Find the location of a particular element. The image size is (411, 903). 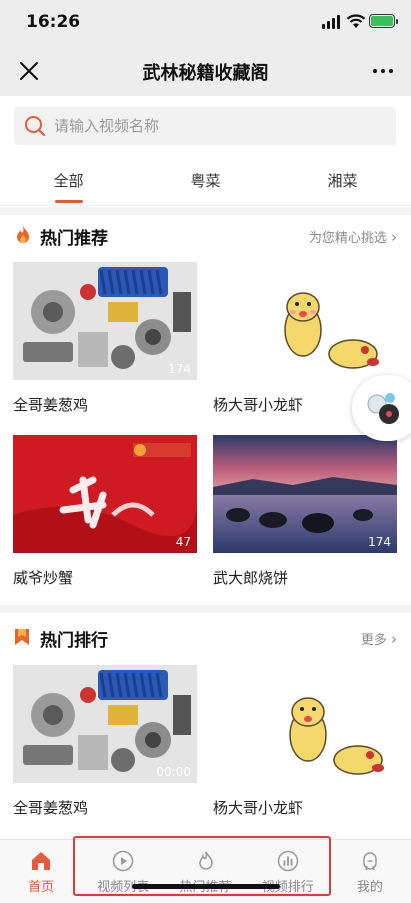

section-title: 热门推荐 is located at coordinates (74, 239).